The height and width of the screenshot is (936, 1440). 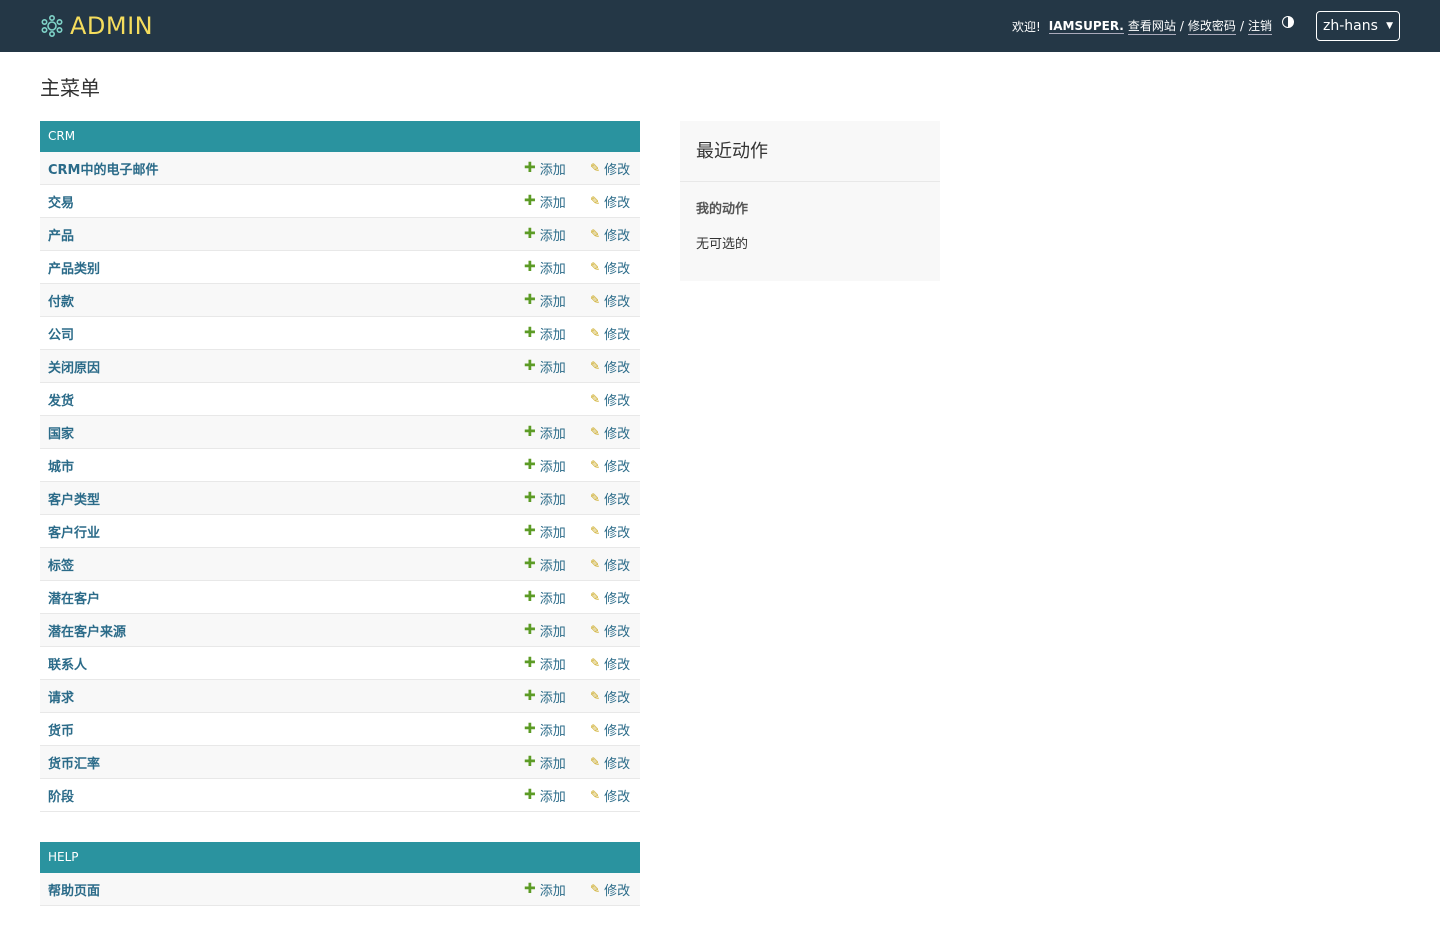 I want to click on model-link: 客户类型, so click(x=286, y=498).